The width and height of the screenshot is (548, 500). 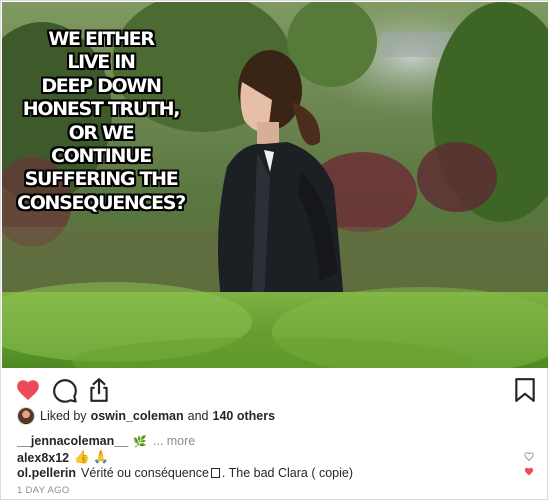 I want to click on meme-line: CONTINUE, so click(x=101, y=156).